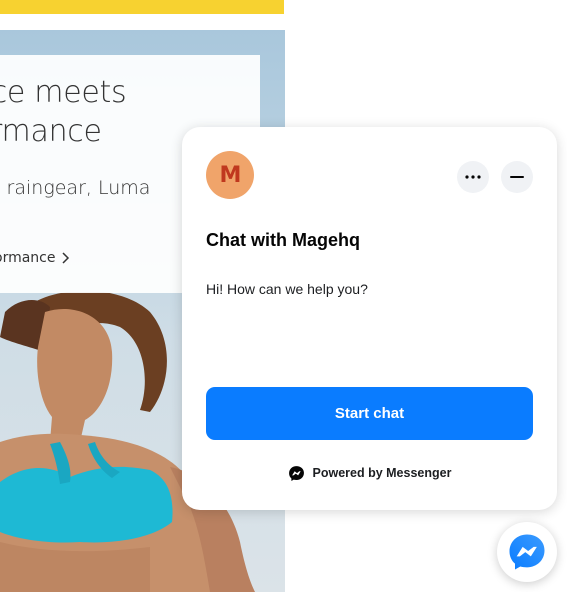 The height and width of the screenshot is (592, 567). I want to click on promo-bar, so click(142, 7).